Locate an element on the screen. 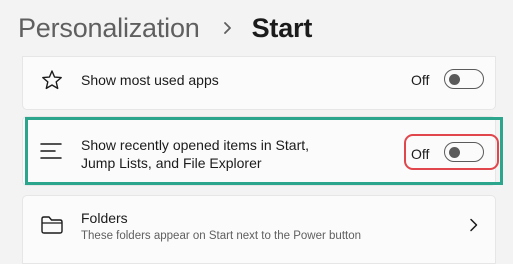  setting-label-most-used-apps: Show most used apps is located at coordinates (150, 80).